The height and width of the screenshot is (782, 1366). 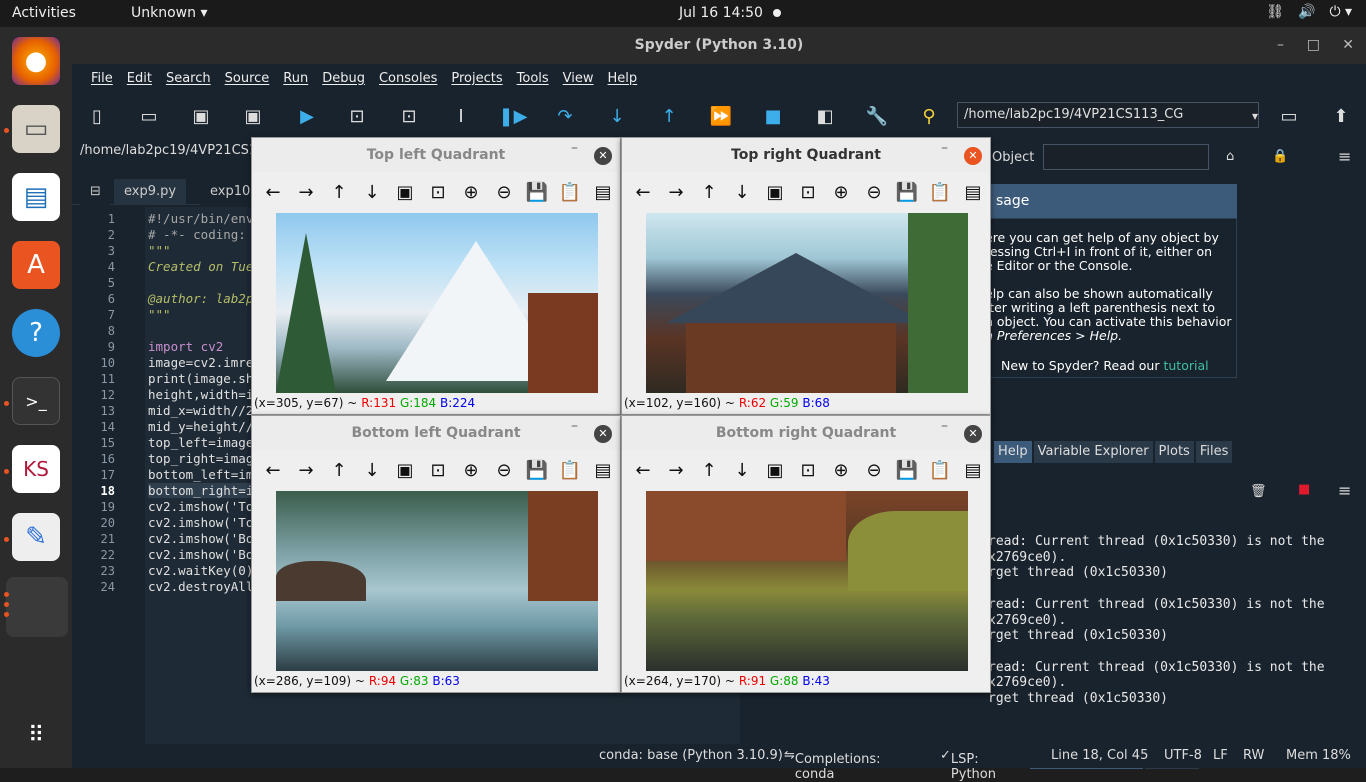 What do you see at coordinates (36, 61) in the screenshot?
I see `firefox-icon: ●` at bounding box center [36, 61].